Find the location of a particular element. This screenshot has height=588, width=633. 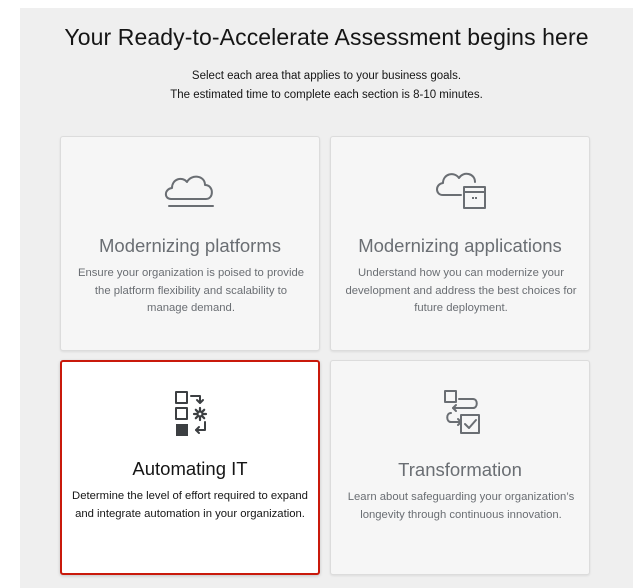

card-title: Automating IT is located at coordinates (190, 468).